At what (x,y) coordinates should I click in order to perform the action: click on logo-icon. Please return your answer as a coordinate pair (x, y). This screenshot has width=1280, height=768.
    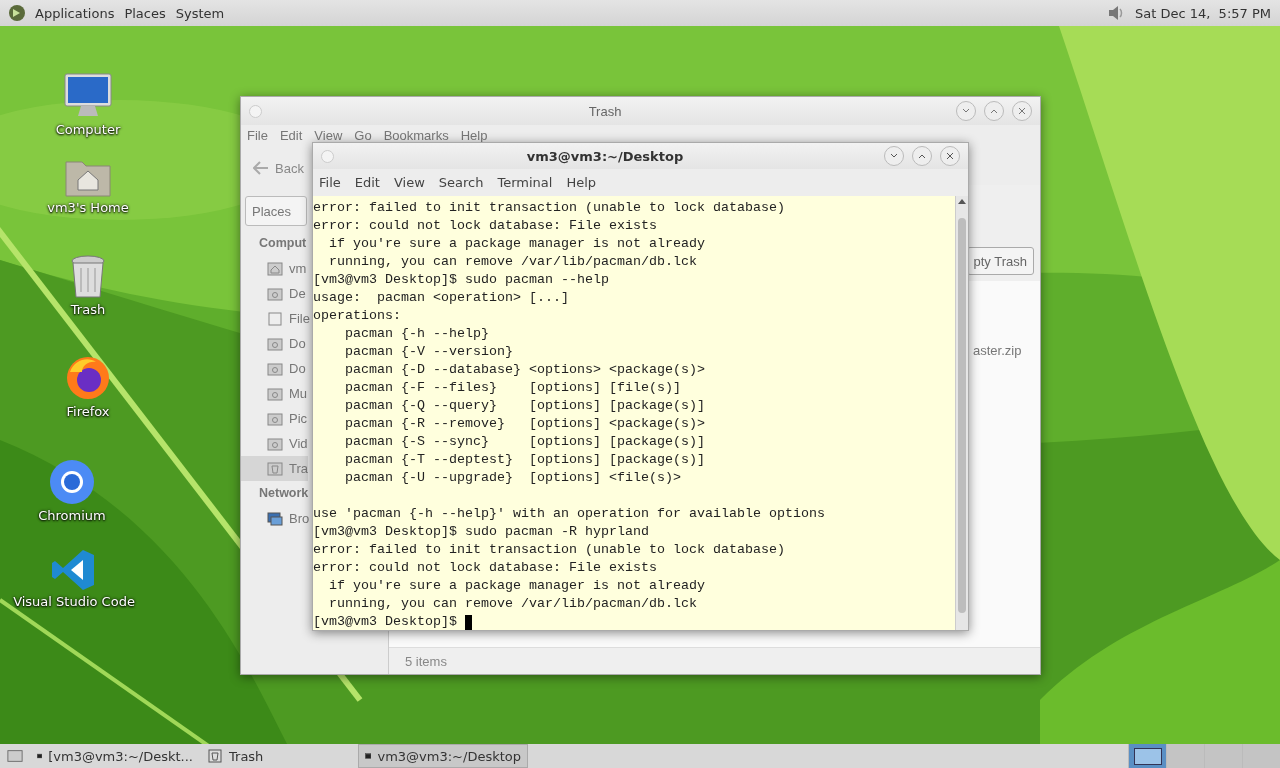
    Looking at the image, I should click on (17, 13).